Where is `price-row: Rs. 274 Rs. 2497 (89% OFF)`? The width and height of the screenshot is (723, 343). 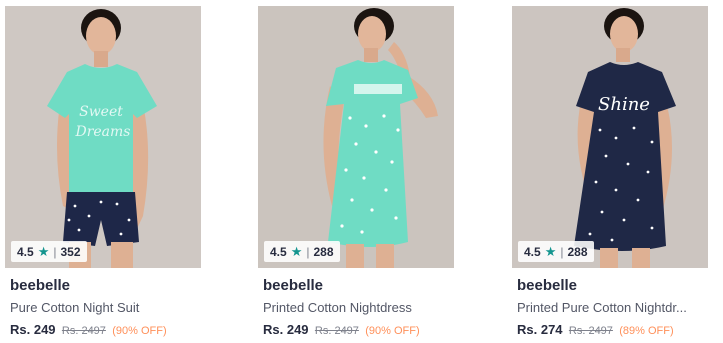 price-row: Rs. 274 Rs. 2497 (89% OFF) is located at coordinates (595, 329).